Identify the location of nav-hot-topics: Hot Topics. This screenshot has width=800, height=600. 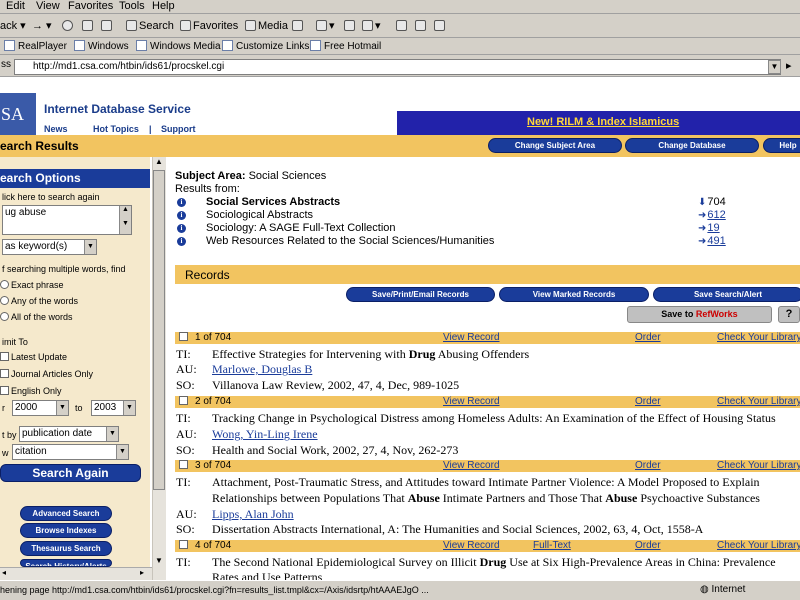
(116, 129).